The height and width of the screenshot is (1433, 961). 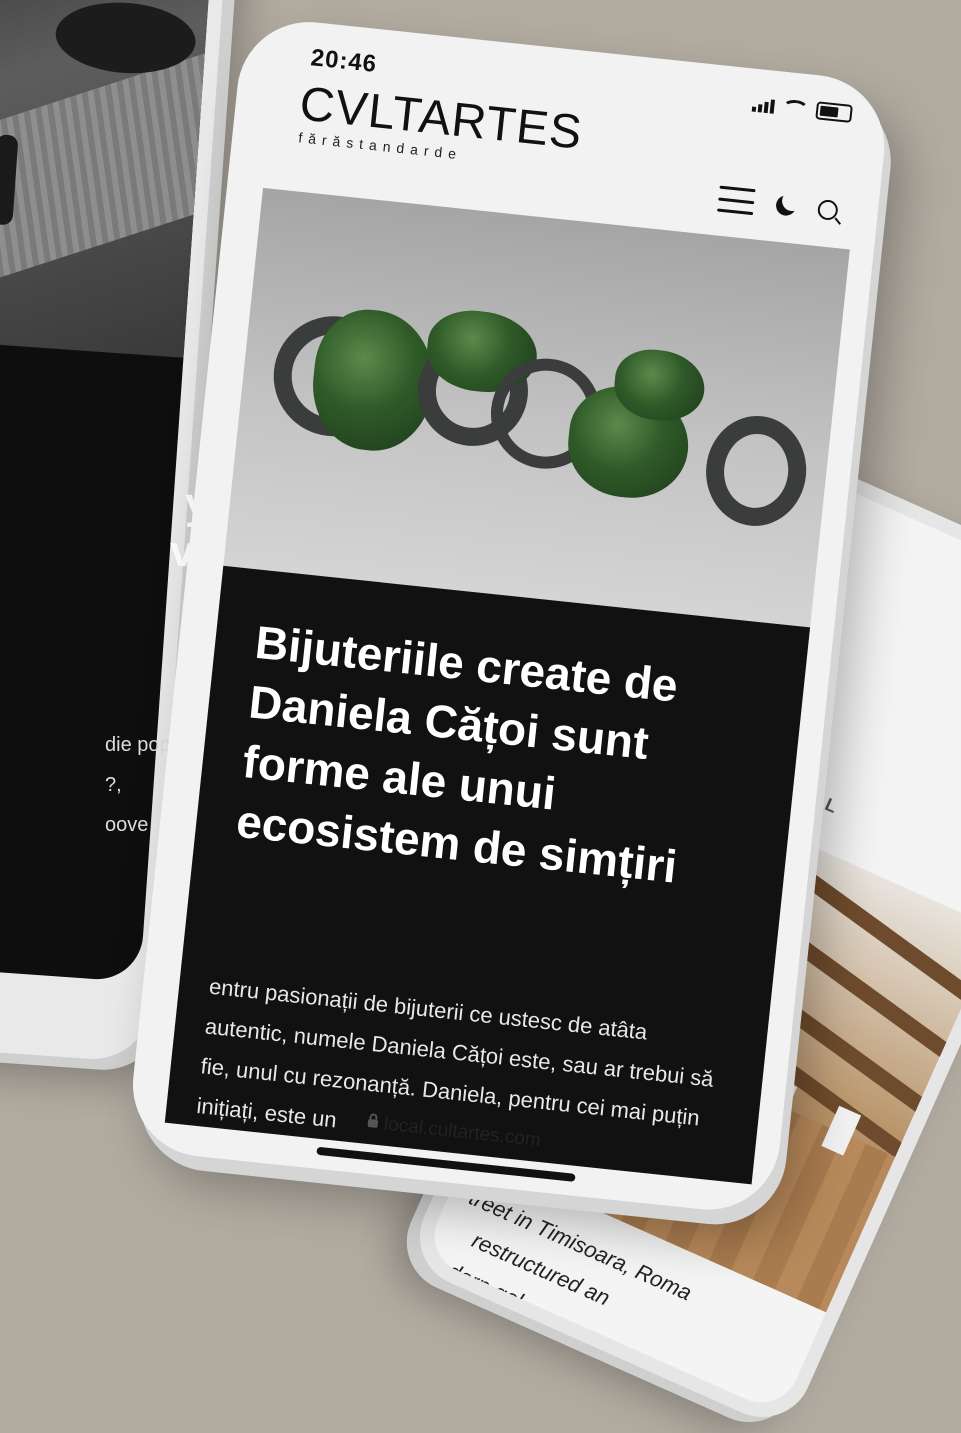 What do you see at coordinates (795, 108) in the screenshot?
I see `wifi-icon` at bounding box center [795, 108].